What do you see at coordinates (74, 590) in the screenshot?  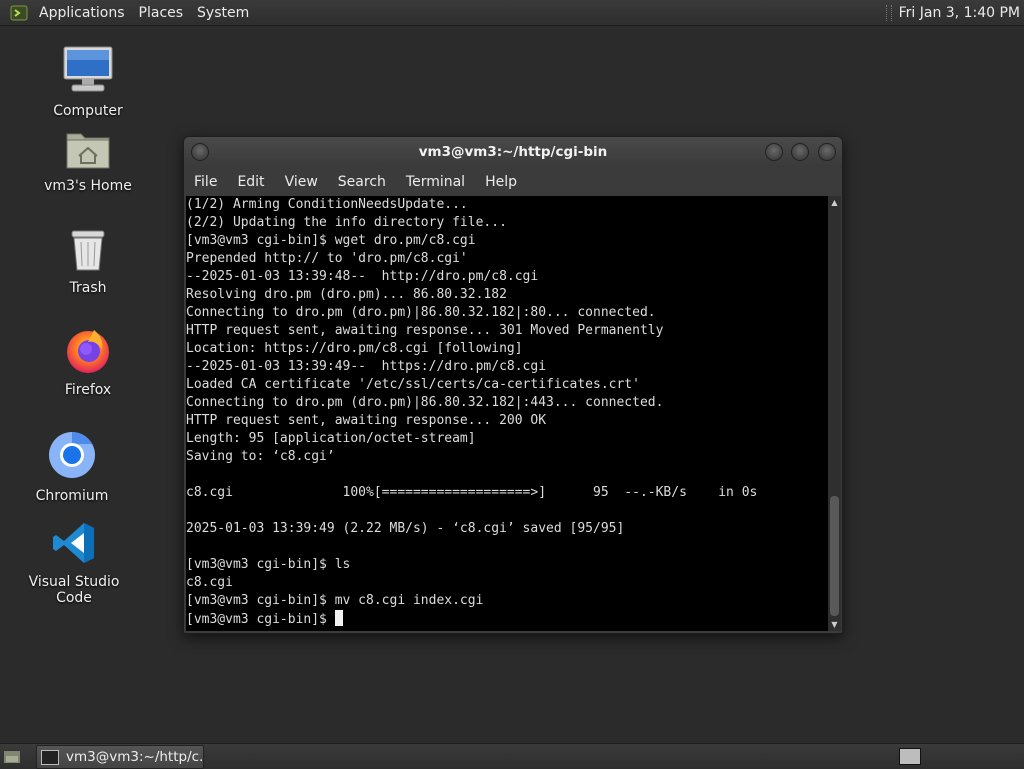 I see `desktop-icon-label: Visual Studio Code` at bounding box center [74, 590].